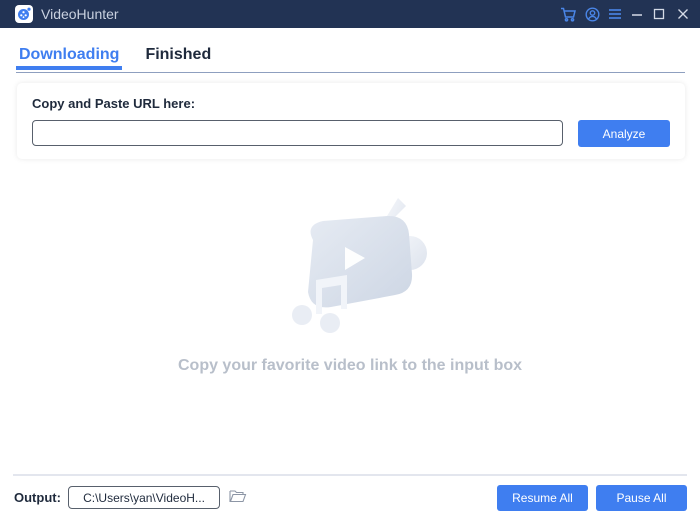 The width and height of the screenshot is (700, 516). I want to click on url-label: Copy and Paste URL here:, so click(114, 103).